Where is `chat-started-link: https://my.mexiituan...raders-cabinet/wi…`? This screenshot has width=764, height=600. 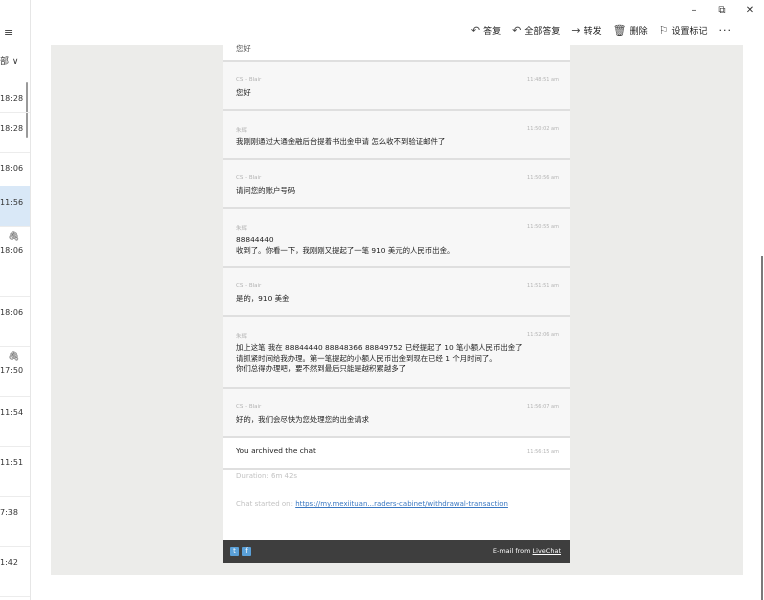
chat-started-link: https://my.mexiituan...raders-cabinet/wi… is located at coordinates (401, 504).